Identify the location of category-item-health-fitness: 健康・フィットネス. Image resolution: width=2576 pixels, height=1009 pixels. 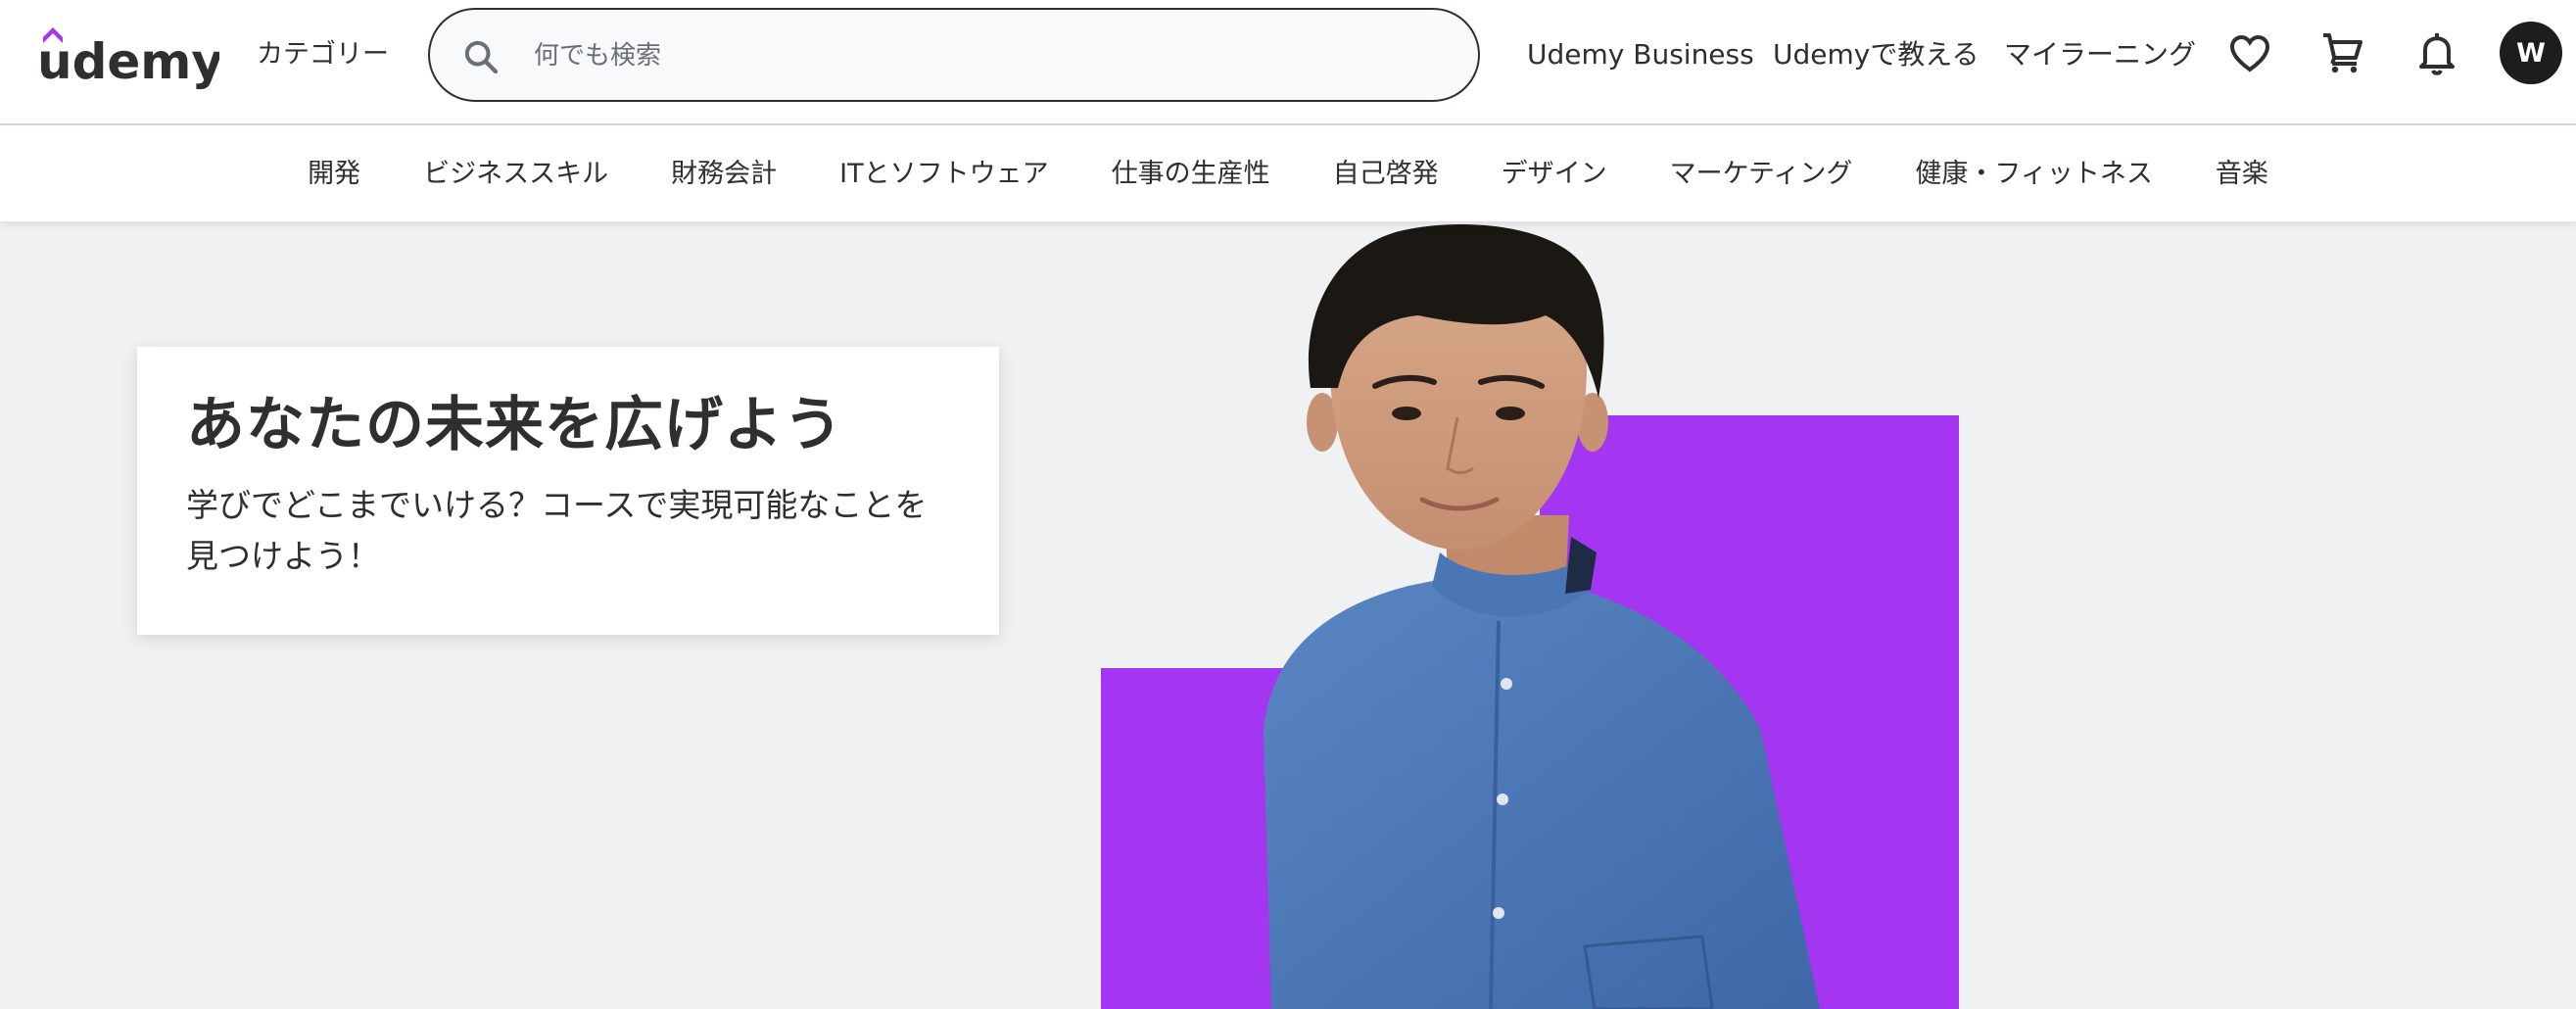
(2033, 175).